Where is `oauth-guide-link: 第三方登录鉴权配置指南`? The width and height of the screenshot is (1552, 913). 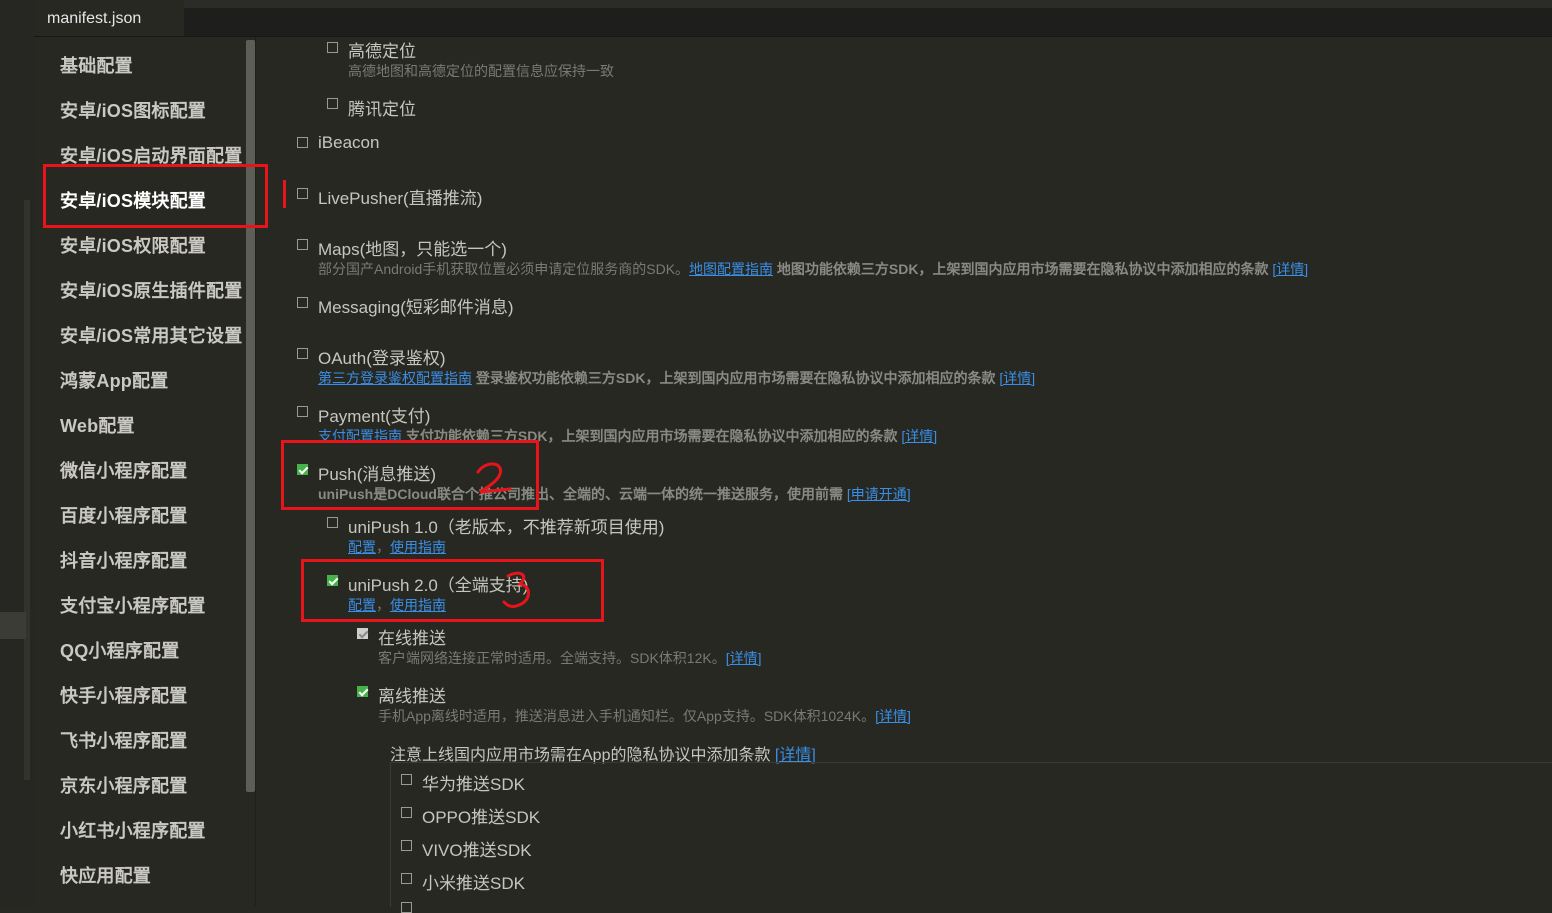
oauth-guide-link: 第三方登录鉴权配置指南 is located at coordinates (395, 378).